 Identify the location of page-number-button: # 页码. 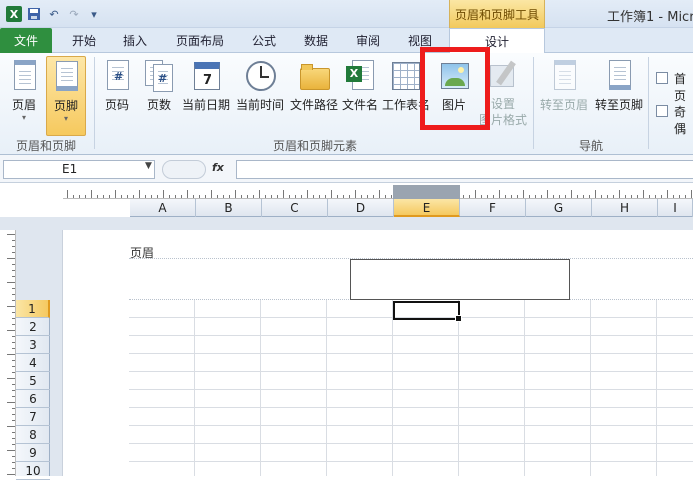
(117, 92).